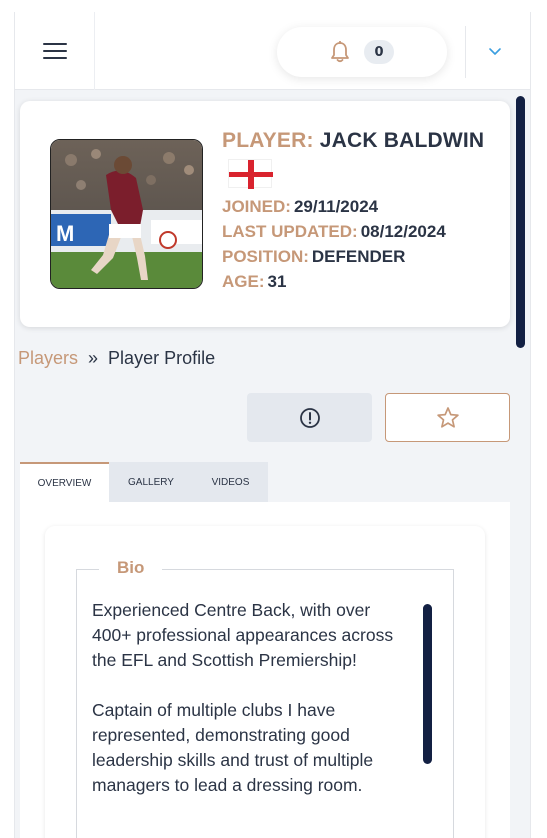  What do you see at coordinates (402, 140) in the screenshot?
I see `player-name: JACK BALDWIN` at bounding box center [402, 140].